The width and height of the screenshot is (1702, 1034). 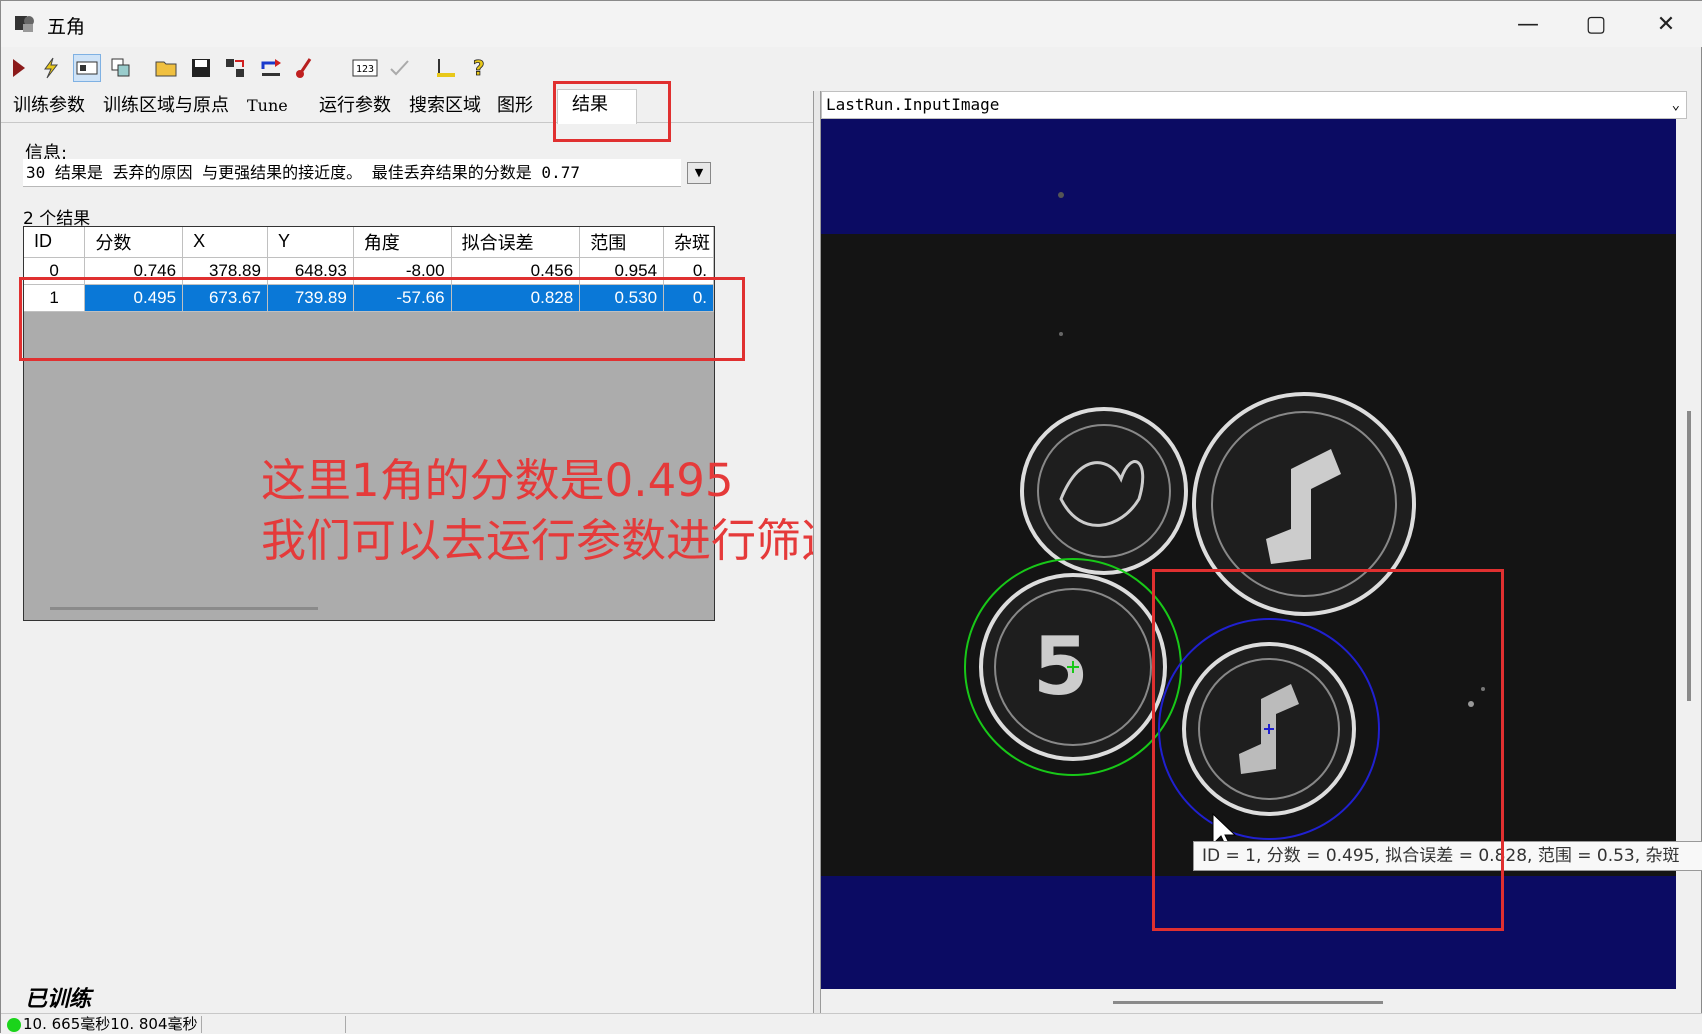 I want to click on image-source-selector: LastRun.InputImage ⌄, so click(x=1254, y=105).